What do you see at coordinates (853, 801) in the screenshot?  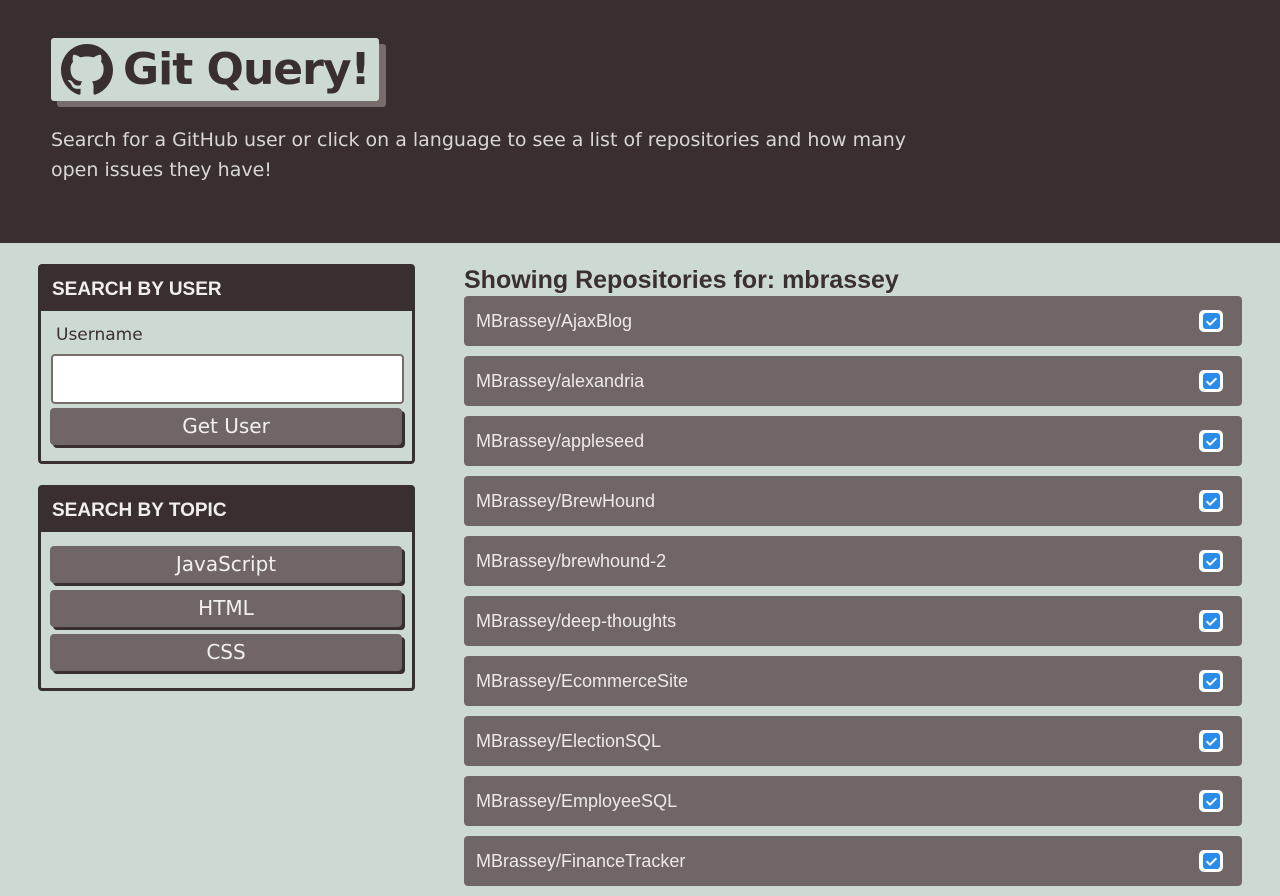 I see `repo-item: MBrassey/EmployeeSQL` at bounding box center [853, 801].